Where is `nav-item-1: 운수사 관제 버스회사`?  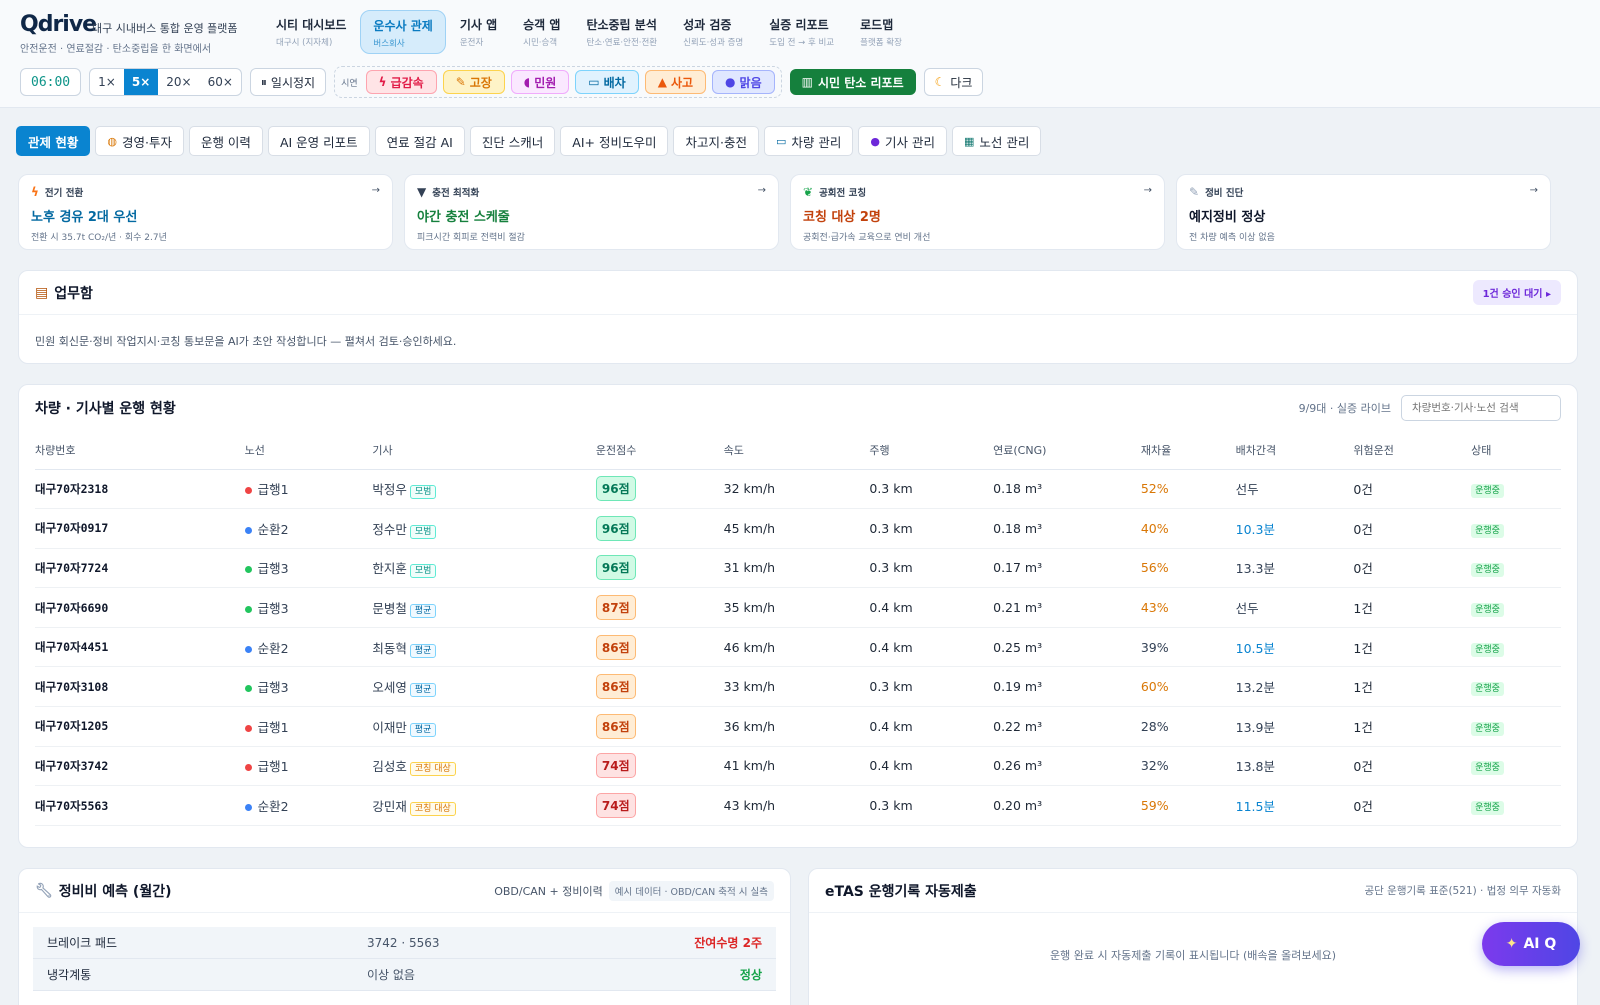
nav-item-1: 운수사 관제 버스회사 is located at coordinates (403, 32).